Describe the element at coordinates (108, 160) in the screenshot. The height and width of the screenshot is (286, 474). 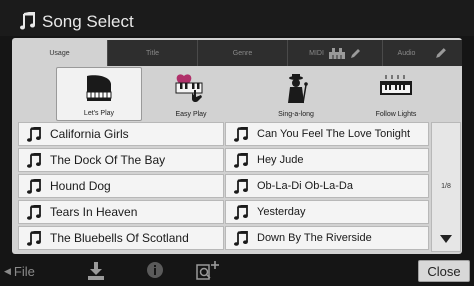
I see `song-title: The Dock Of The Bay` at that location.